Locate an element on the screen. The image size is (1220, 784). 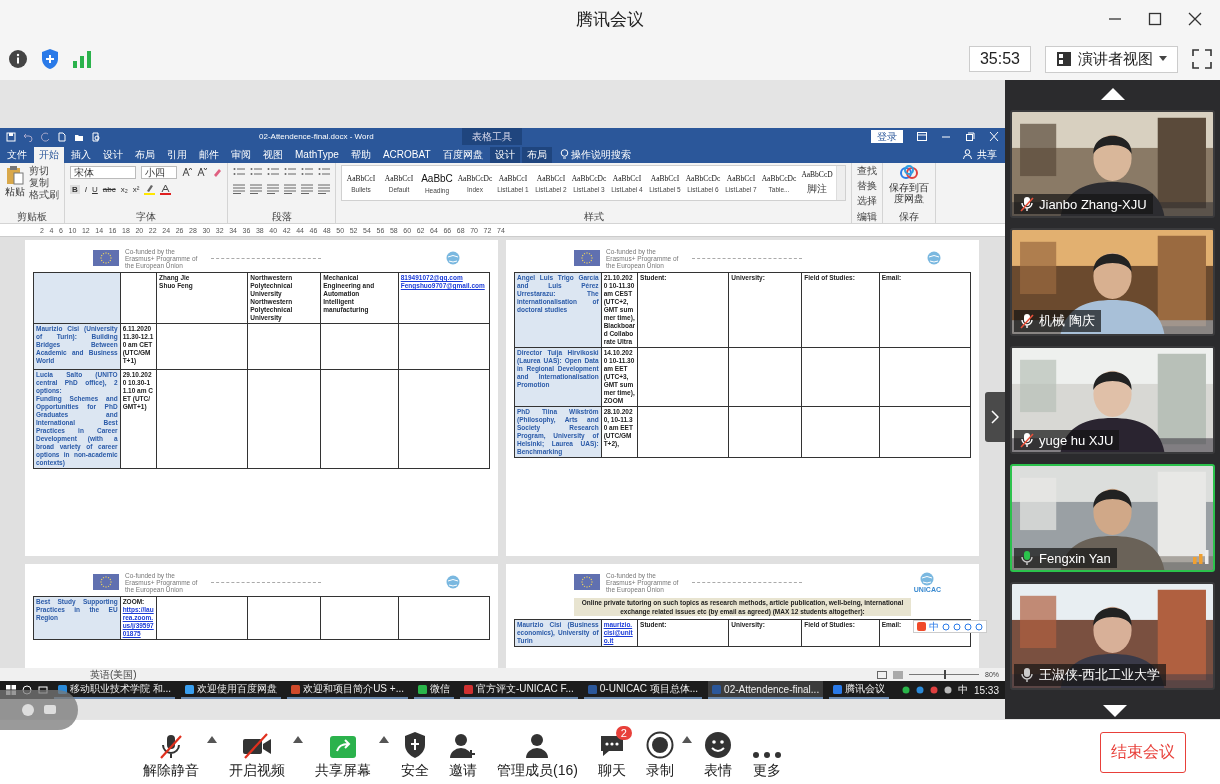
format-button: x₂ is located at coordinates (124, 189).